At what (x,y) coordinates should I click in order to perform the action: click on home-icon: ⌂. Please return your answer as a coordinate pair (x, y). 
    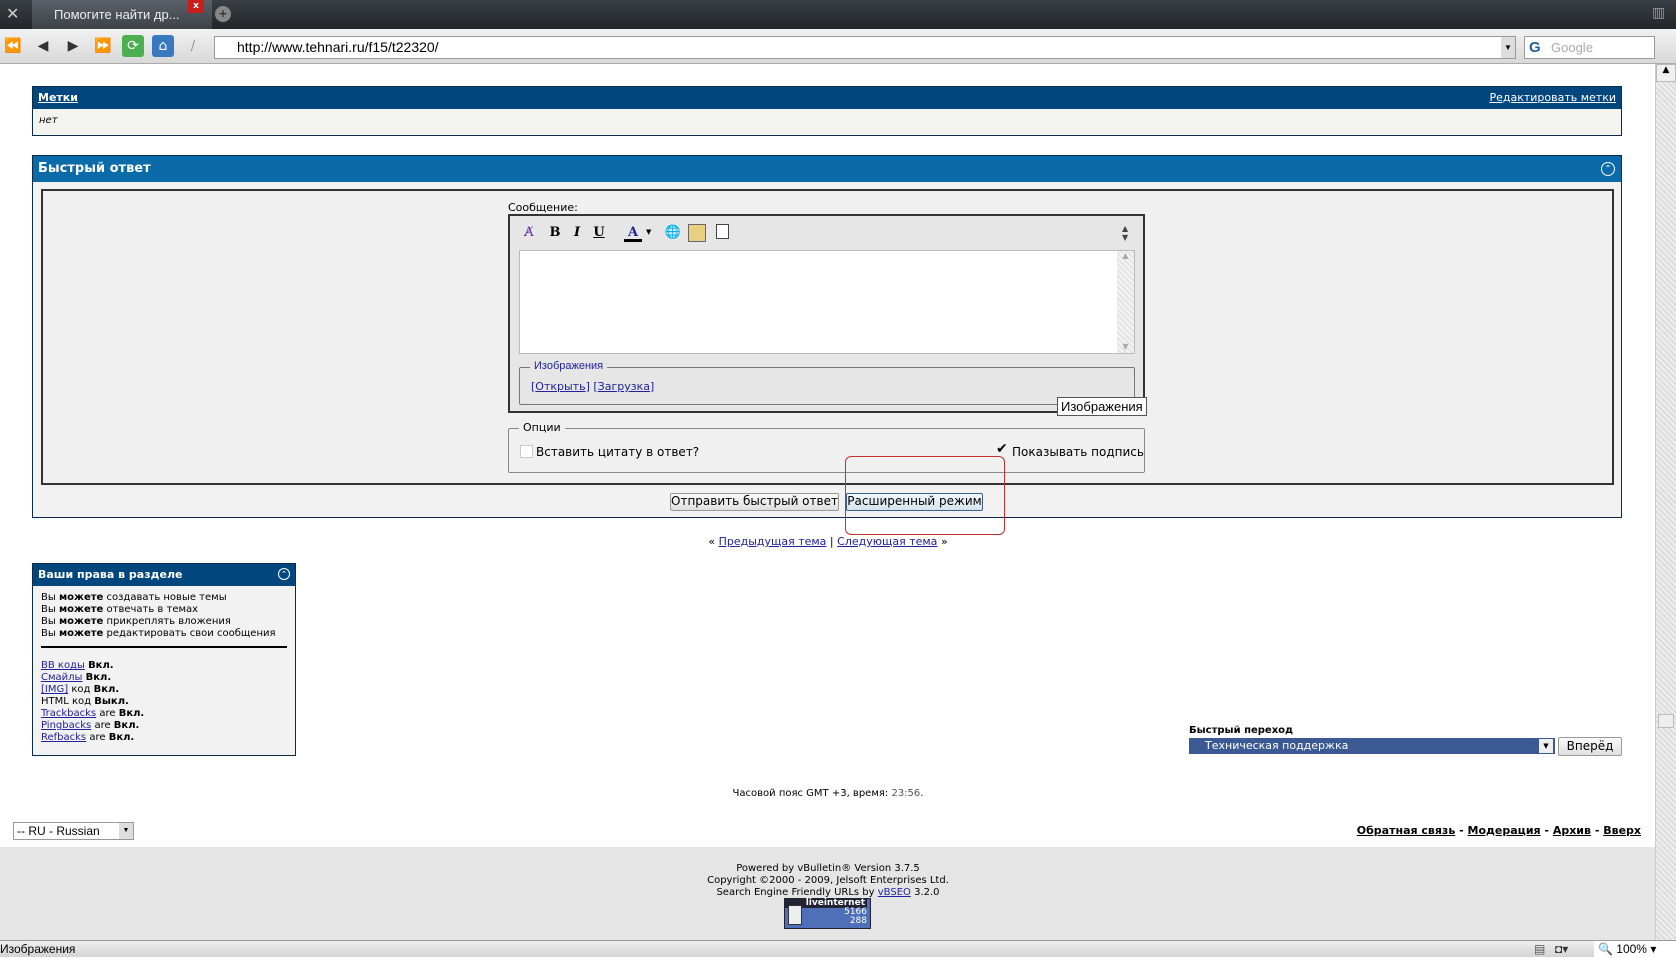
    Looking at the image, I should click on (163, 46).